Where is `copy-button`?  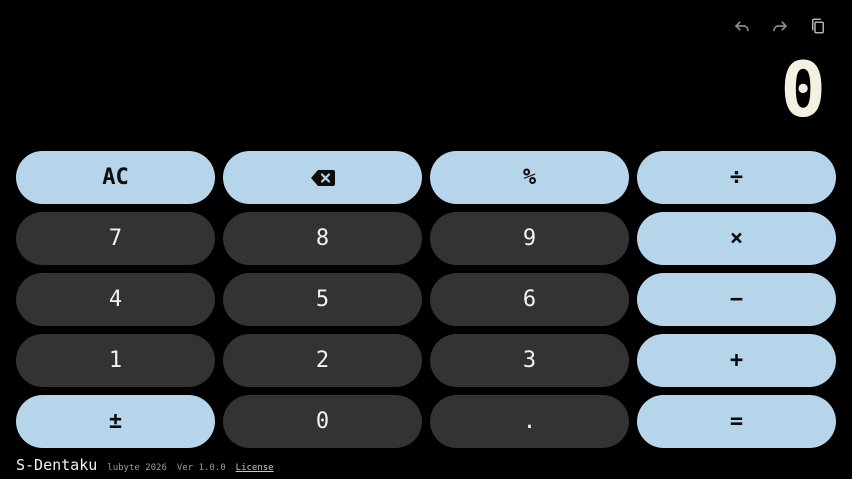 copy-button is located at coordinates (818, 26).